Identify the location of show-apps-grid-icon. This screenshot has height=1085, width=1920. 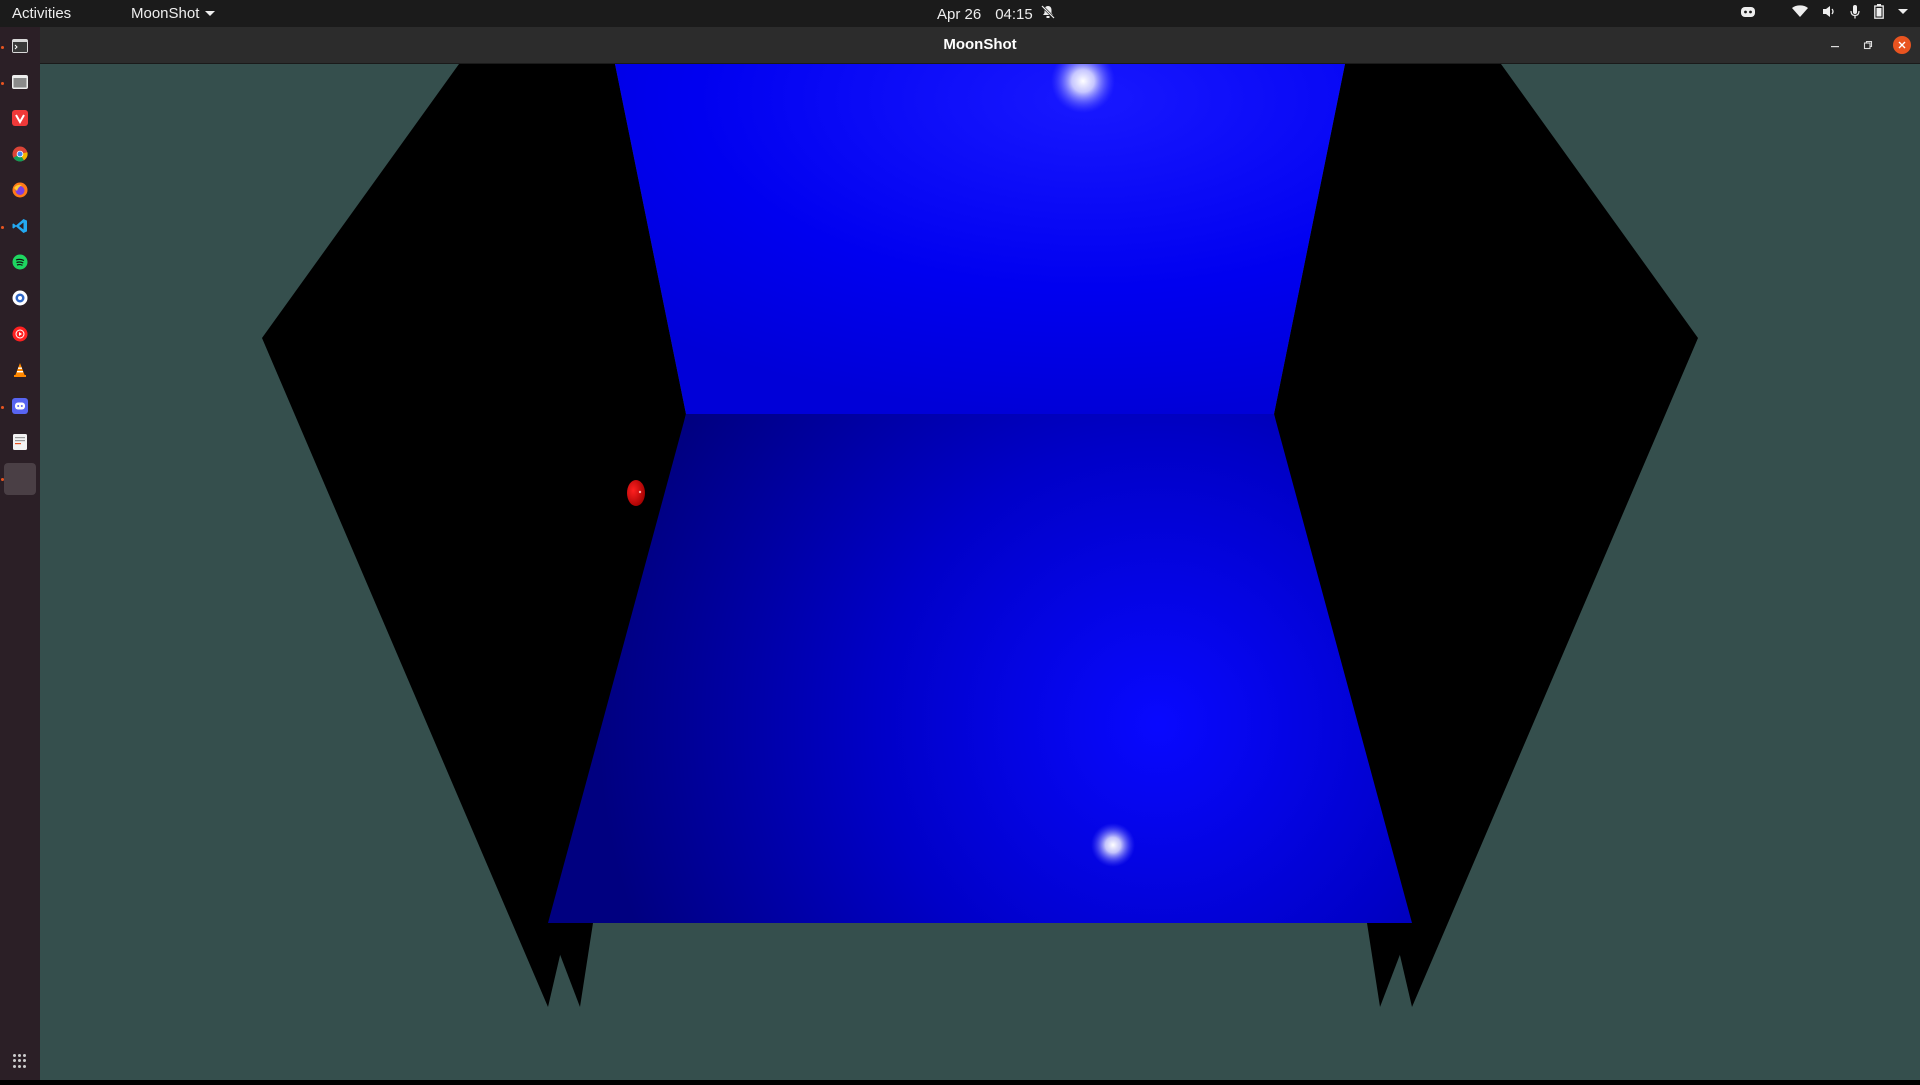
(20, 1061).